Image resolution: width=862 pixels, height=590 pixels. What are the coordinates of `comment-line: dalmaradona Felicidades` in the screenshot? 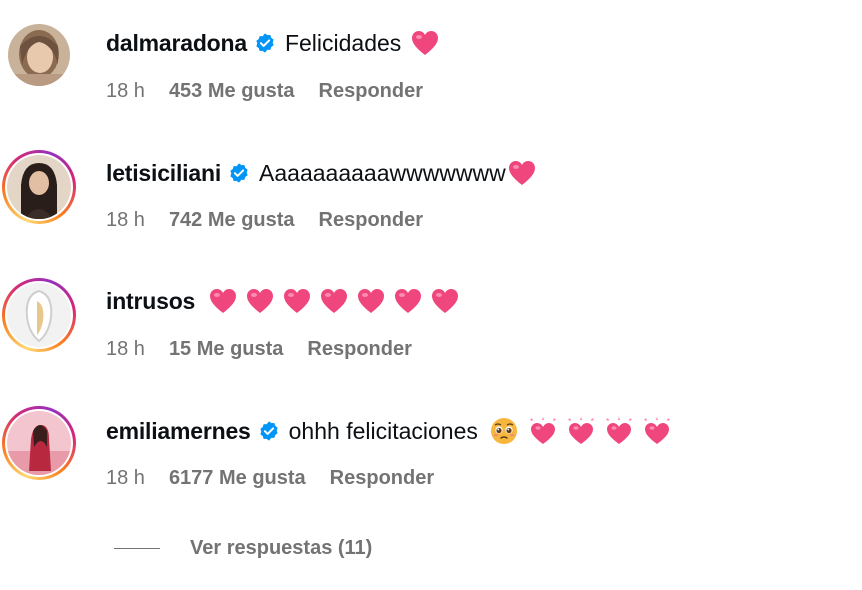 It's located at (277, 43).